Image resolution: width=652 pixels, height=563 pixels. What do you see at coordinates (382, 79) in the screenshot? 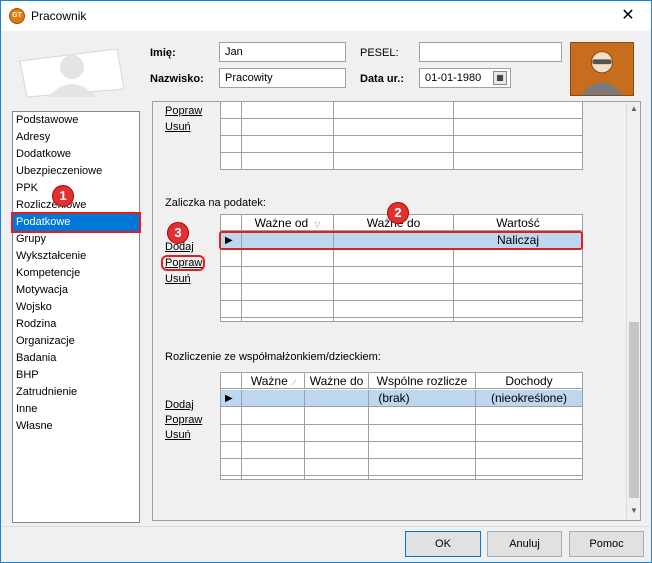
I see `birth-date-label: Data ur.:` at bounding box center [382, 79].